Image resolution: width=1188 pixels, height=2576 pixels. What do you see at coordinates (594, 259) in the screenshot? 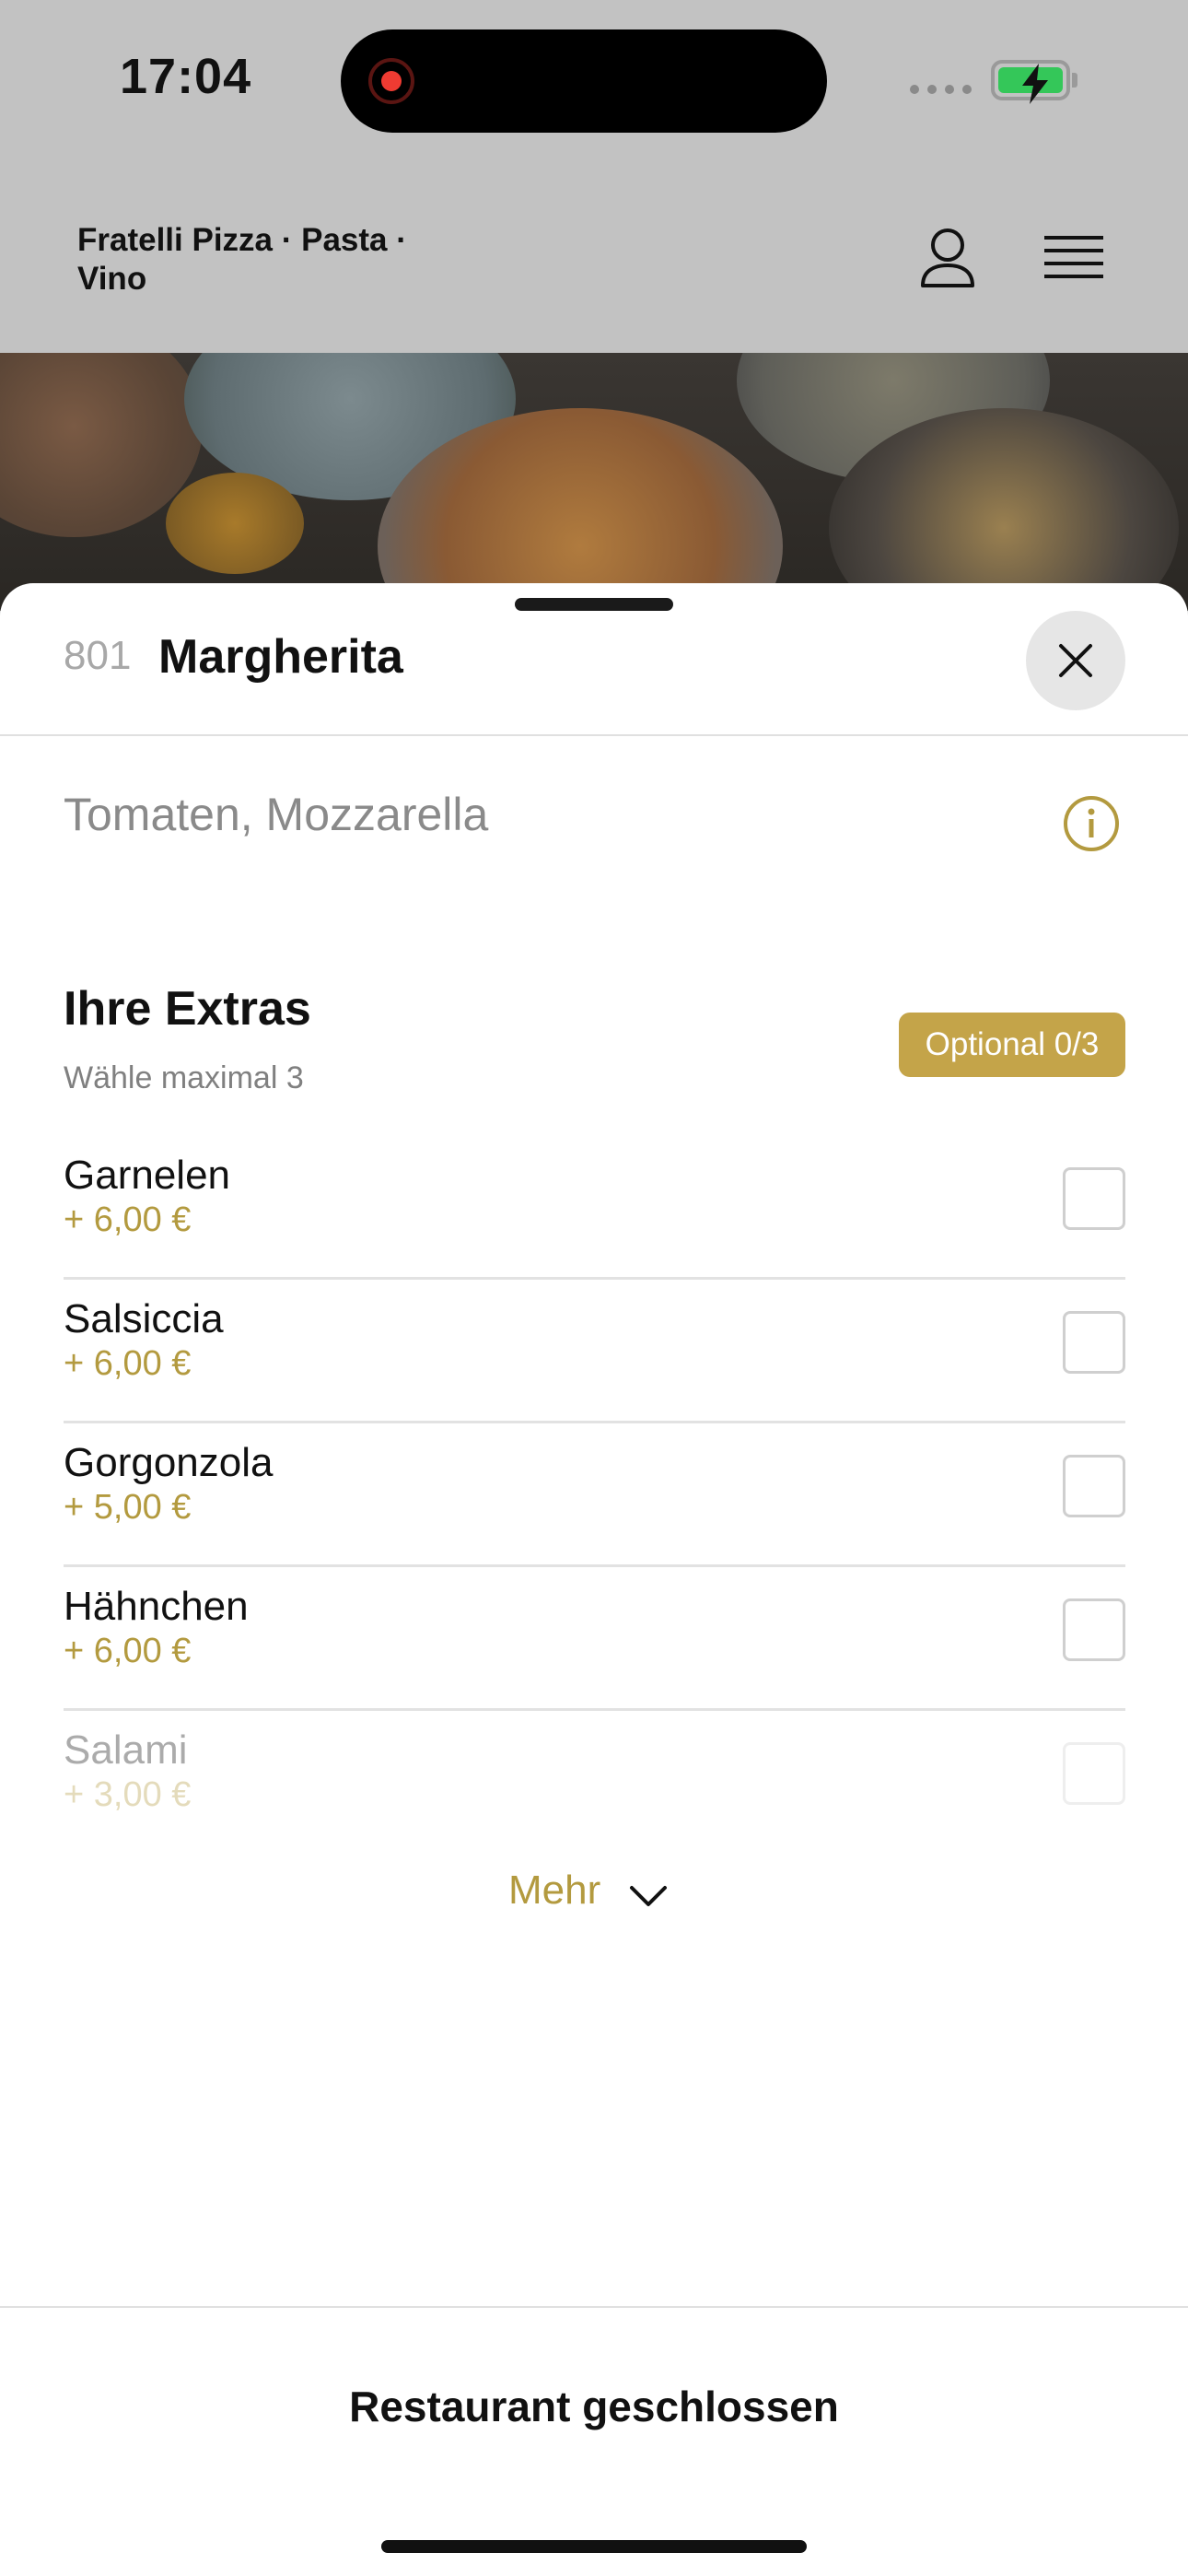
I see `app-header: Fratelli Pizza · Pasta · Vino` at bounding box center [594, 259].